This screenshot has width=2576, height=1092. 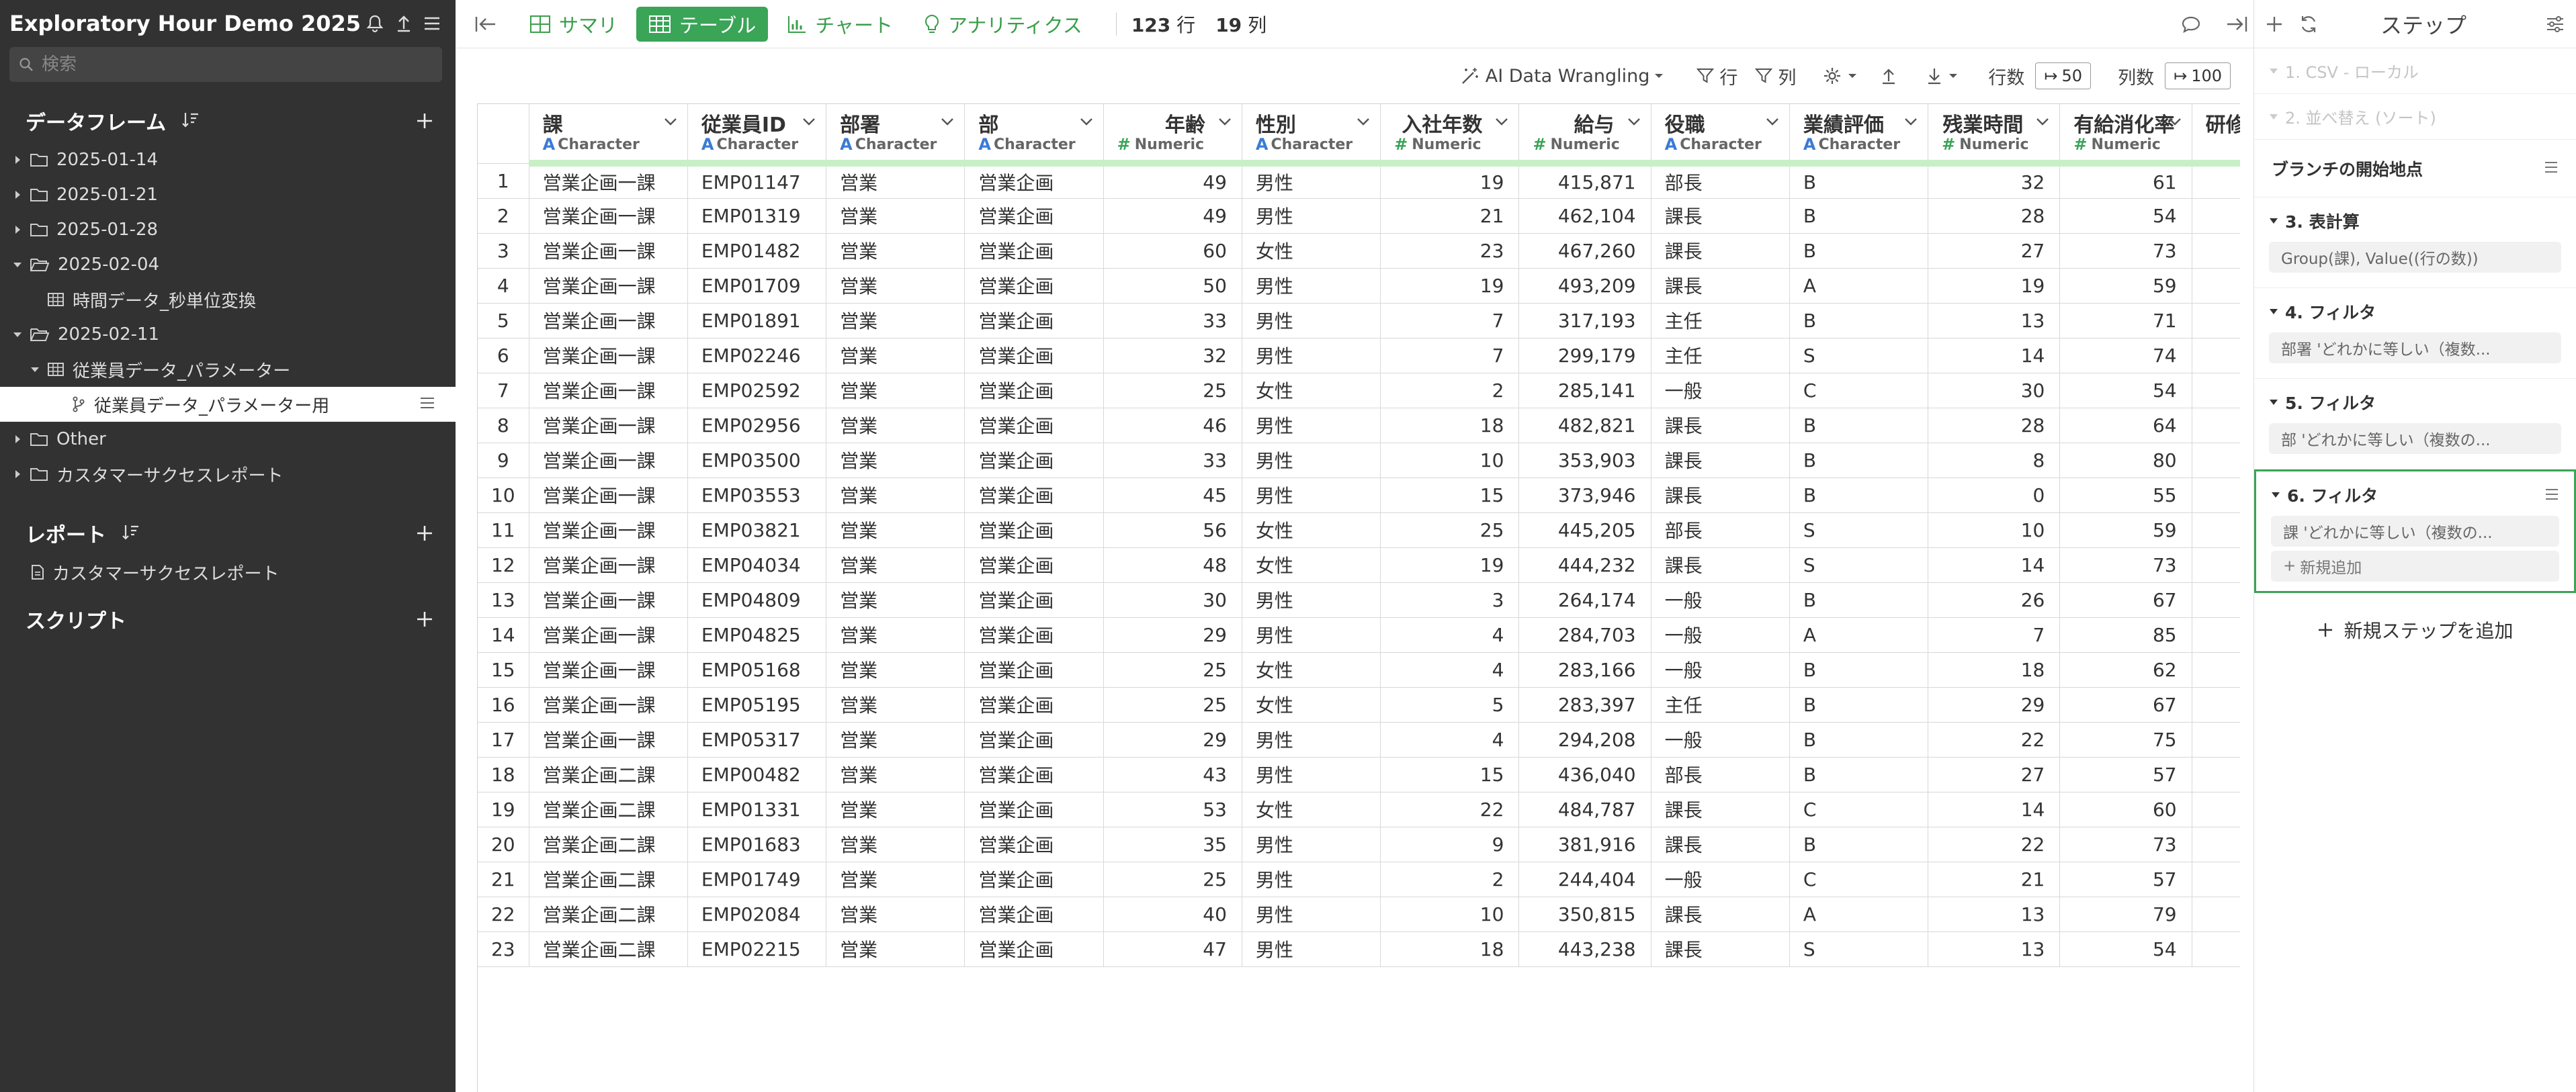 I want to click on table-cell: 73, so click(x=2125, y=844).